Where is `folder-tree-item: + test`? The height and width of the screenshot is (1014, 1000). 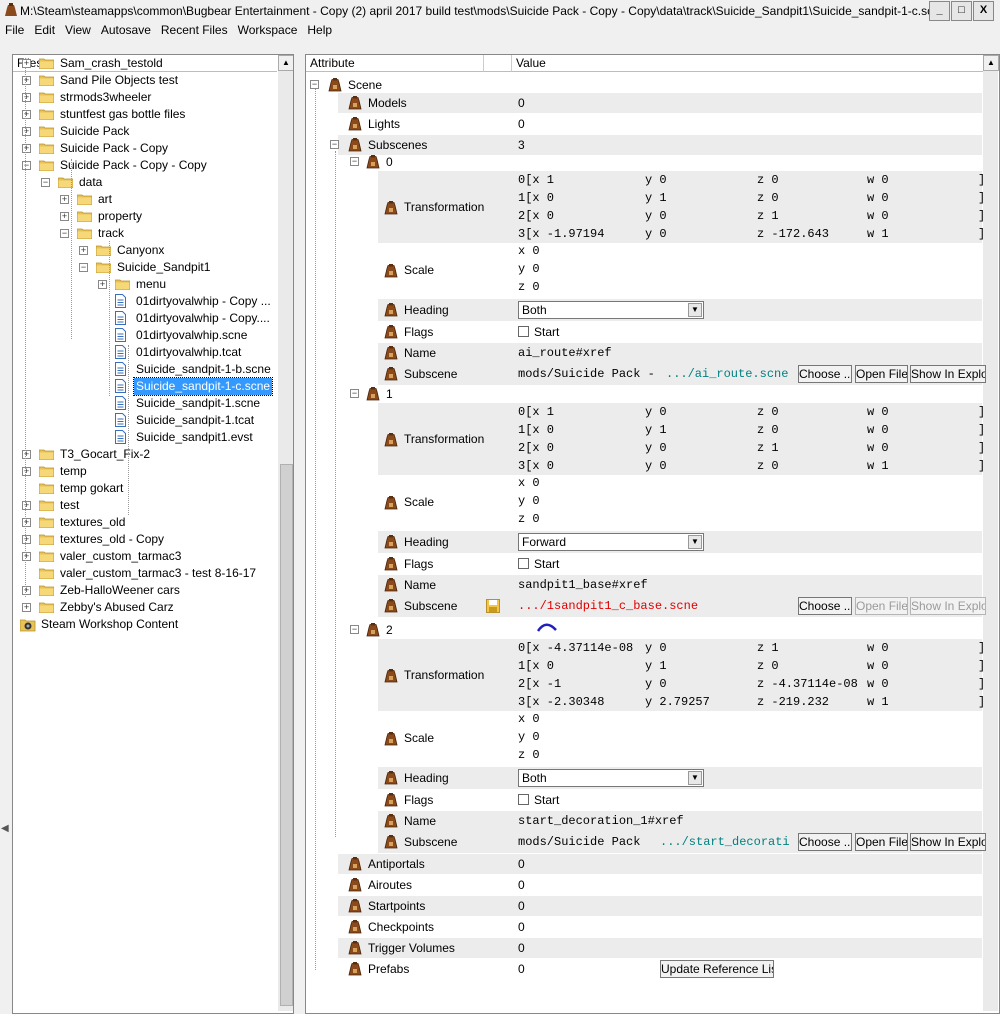 folder-tree-item: + test is located at coordinates (145, 505).